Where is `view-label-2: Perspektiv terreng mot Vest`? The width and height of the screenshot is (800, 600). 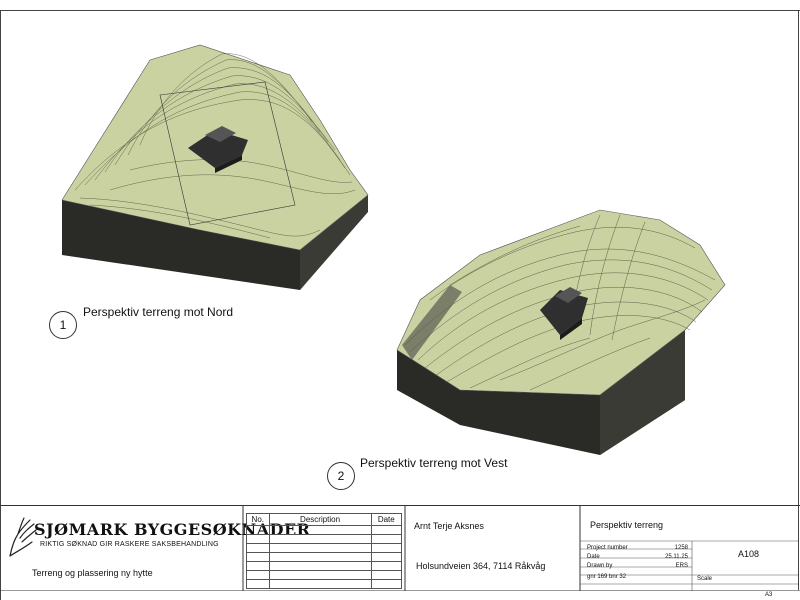 view-label-2: Perspektiv terreng mot Vest is located at coordinates (434, 463).